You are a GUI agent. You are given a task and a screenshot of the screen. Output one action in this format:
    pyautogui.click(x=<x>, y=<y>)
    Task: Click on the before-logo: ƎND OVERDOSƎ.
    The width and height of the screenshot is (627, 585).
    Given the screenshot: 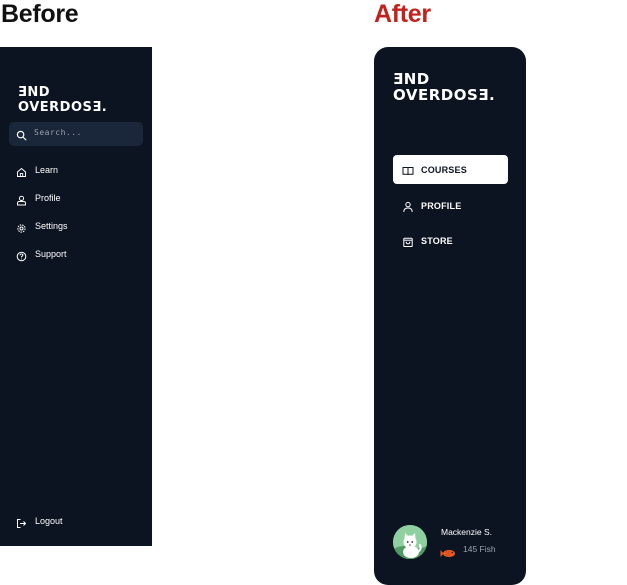 What is the action you would take?
    pyautogui.click(x=62, y=100)
    